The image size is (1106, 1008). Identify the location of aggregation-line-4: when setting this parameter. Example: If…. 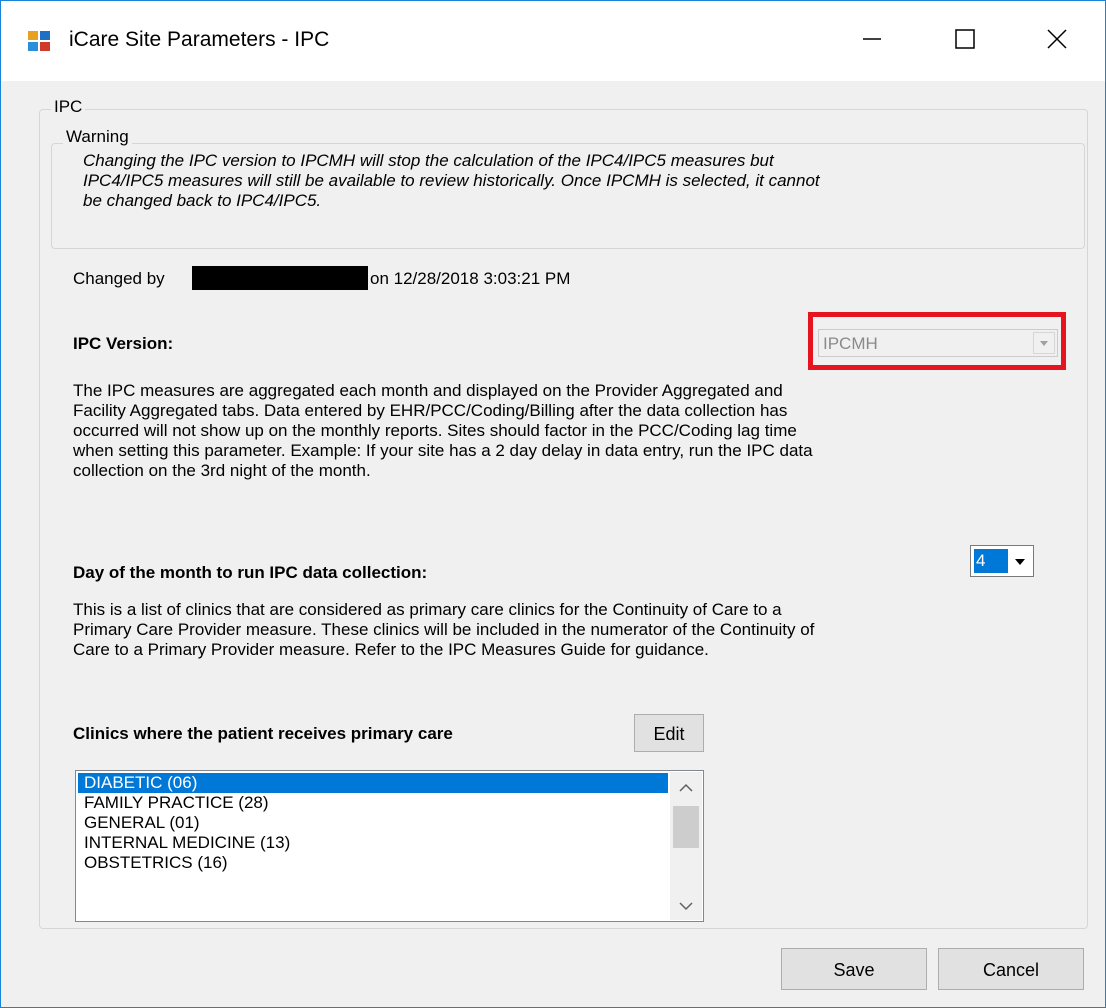
(443, 450).